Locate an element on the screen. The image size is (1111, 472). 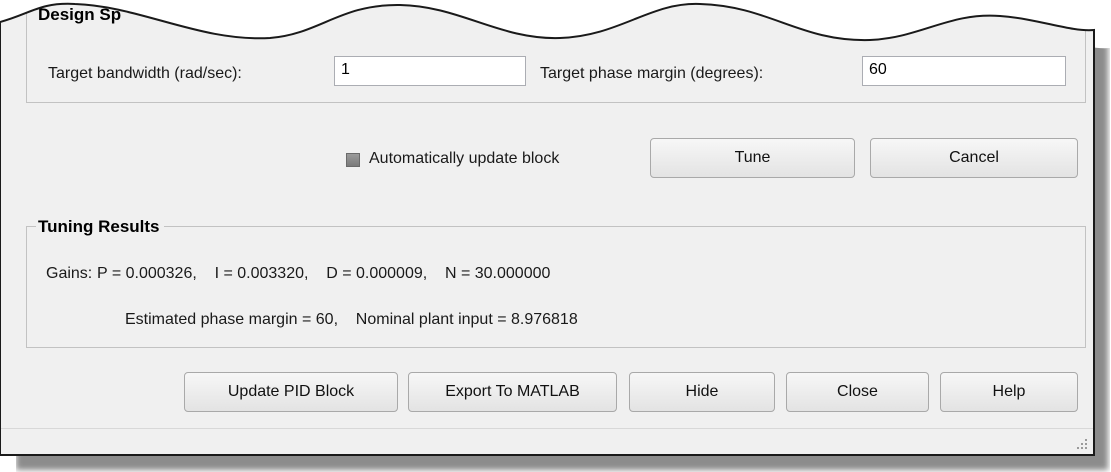
phase-margin-input: 60 is located at coordinates (964, 71).